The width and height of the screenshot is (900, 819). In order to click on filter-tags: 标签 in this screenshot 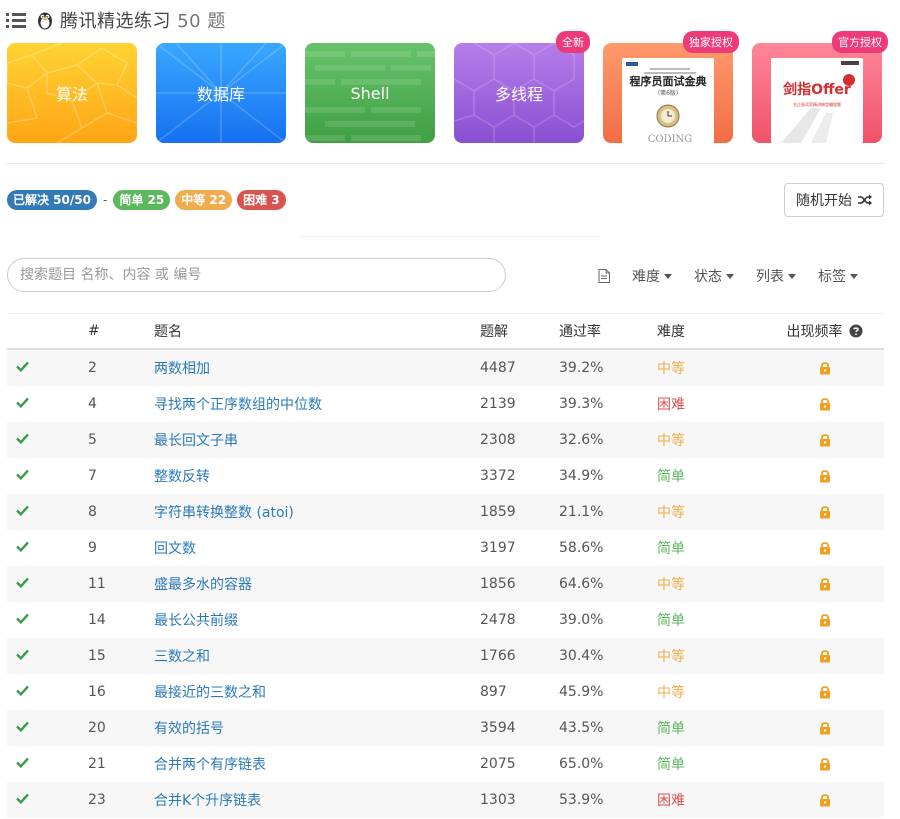, I will do `click(838, 276)`.